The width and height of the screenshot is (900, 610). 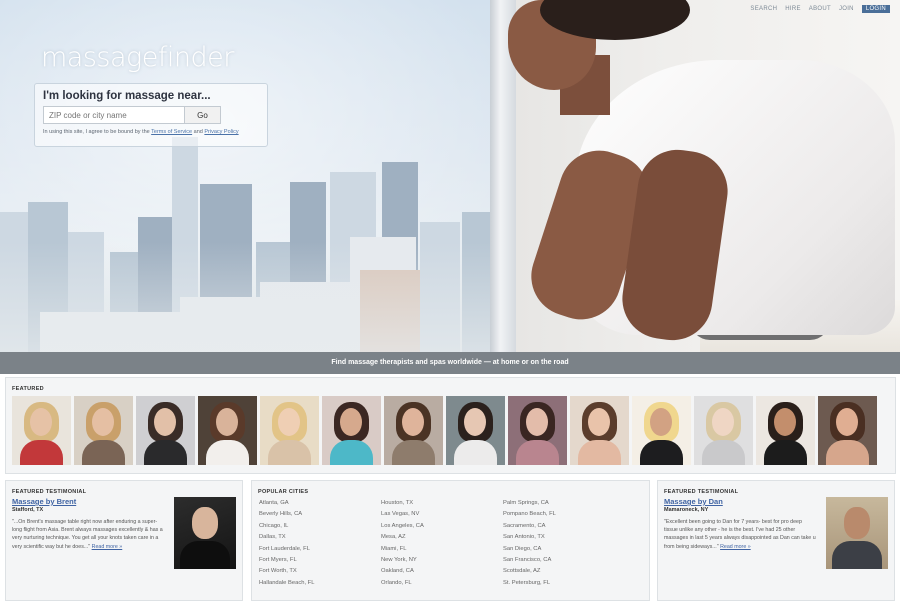 I want to click on featured-thumbnails, so click(x=444, y=430).